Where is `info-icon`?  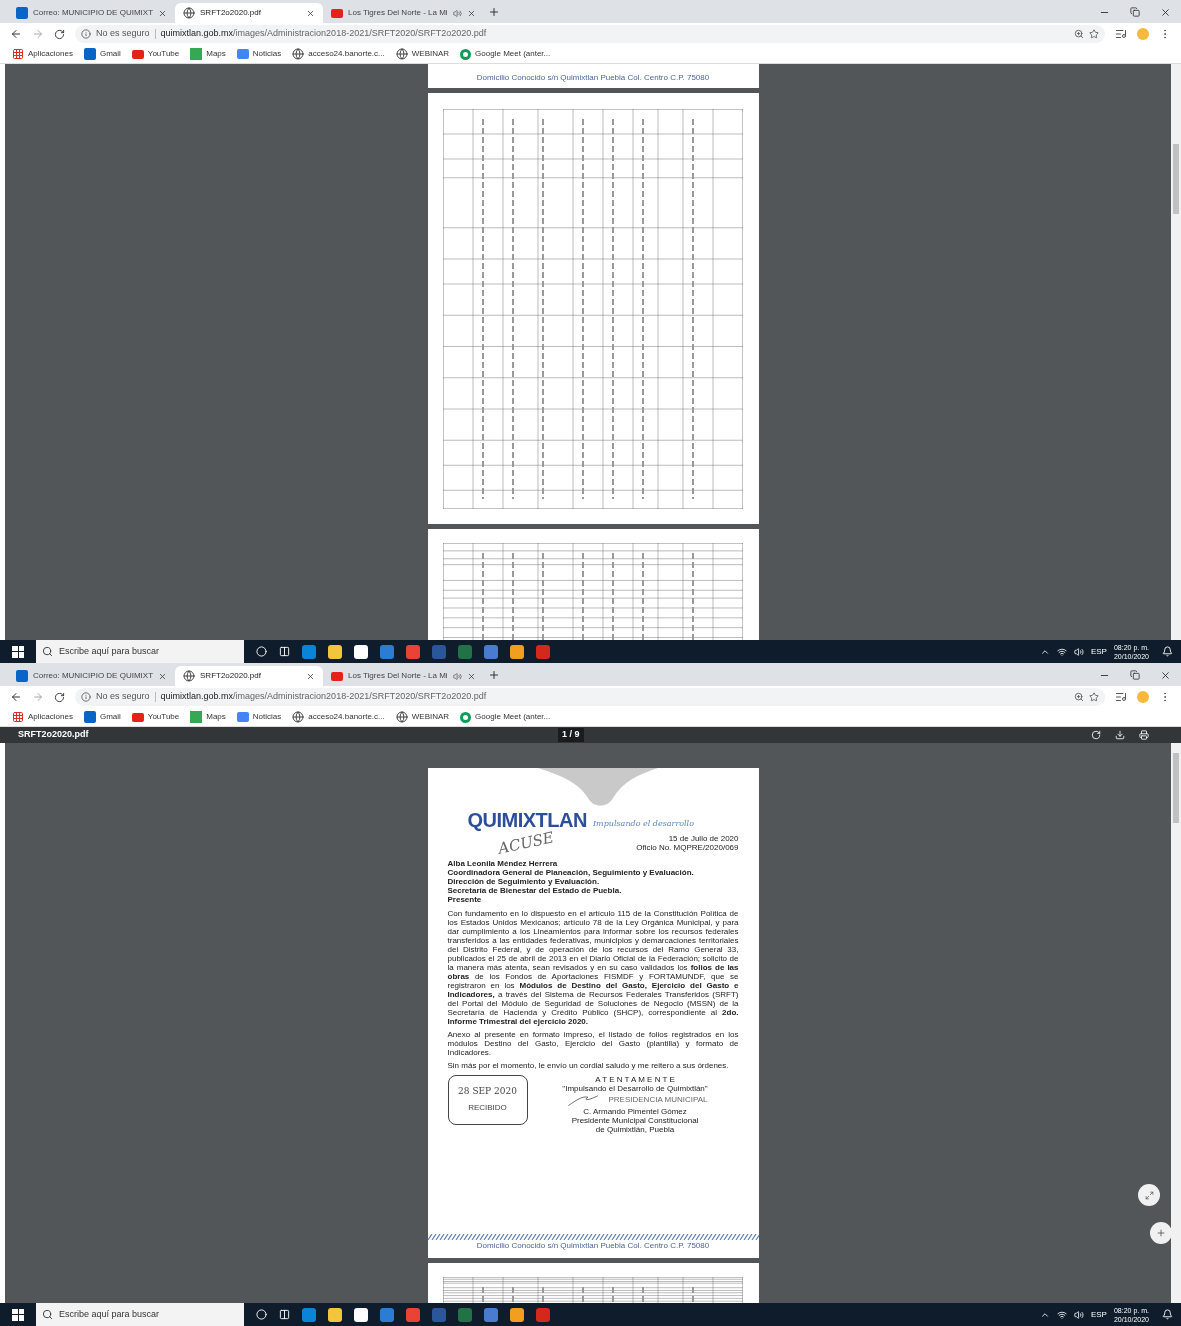 info-icon is located at coordinates (86, 697).